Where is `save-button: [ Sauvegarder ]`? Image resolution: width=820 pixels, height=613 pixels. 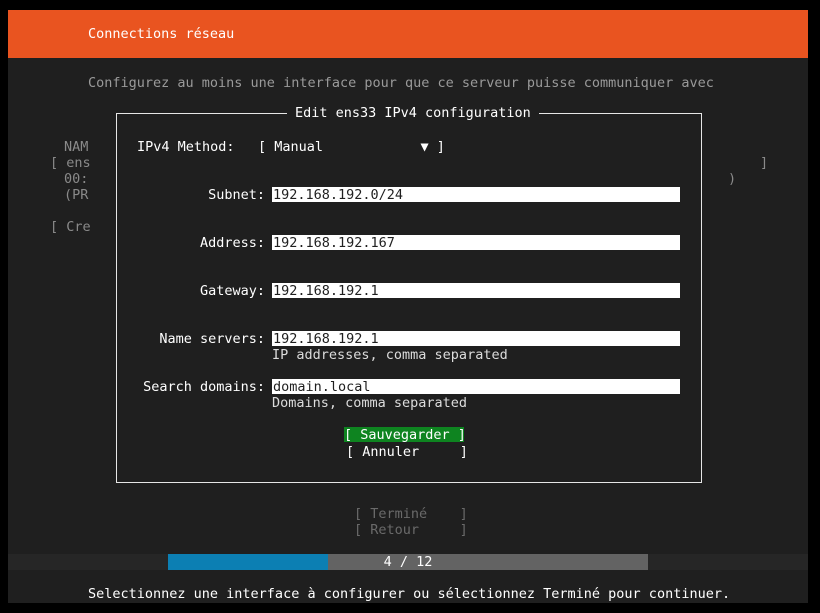 save-button: [ Sauvegarder ] is located at coordinates (405, 435).